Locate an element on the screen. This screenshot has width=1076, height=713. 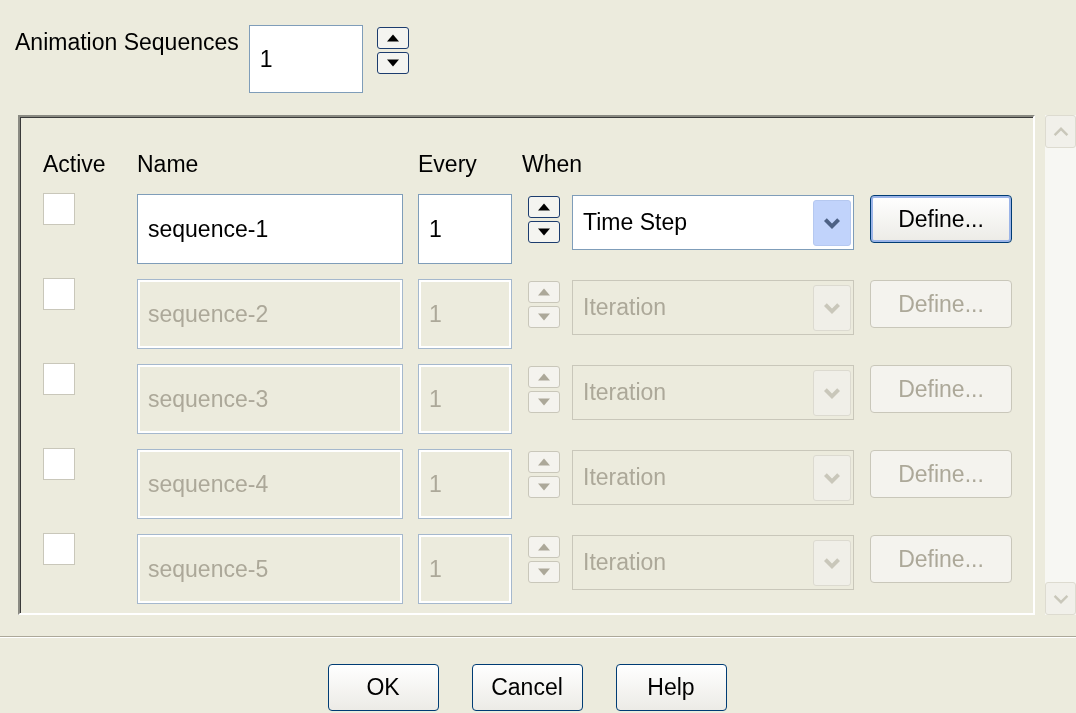
dialog-button: Cancel is located at coordinates (527, 687).